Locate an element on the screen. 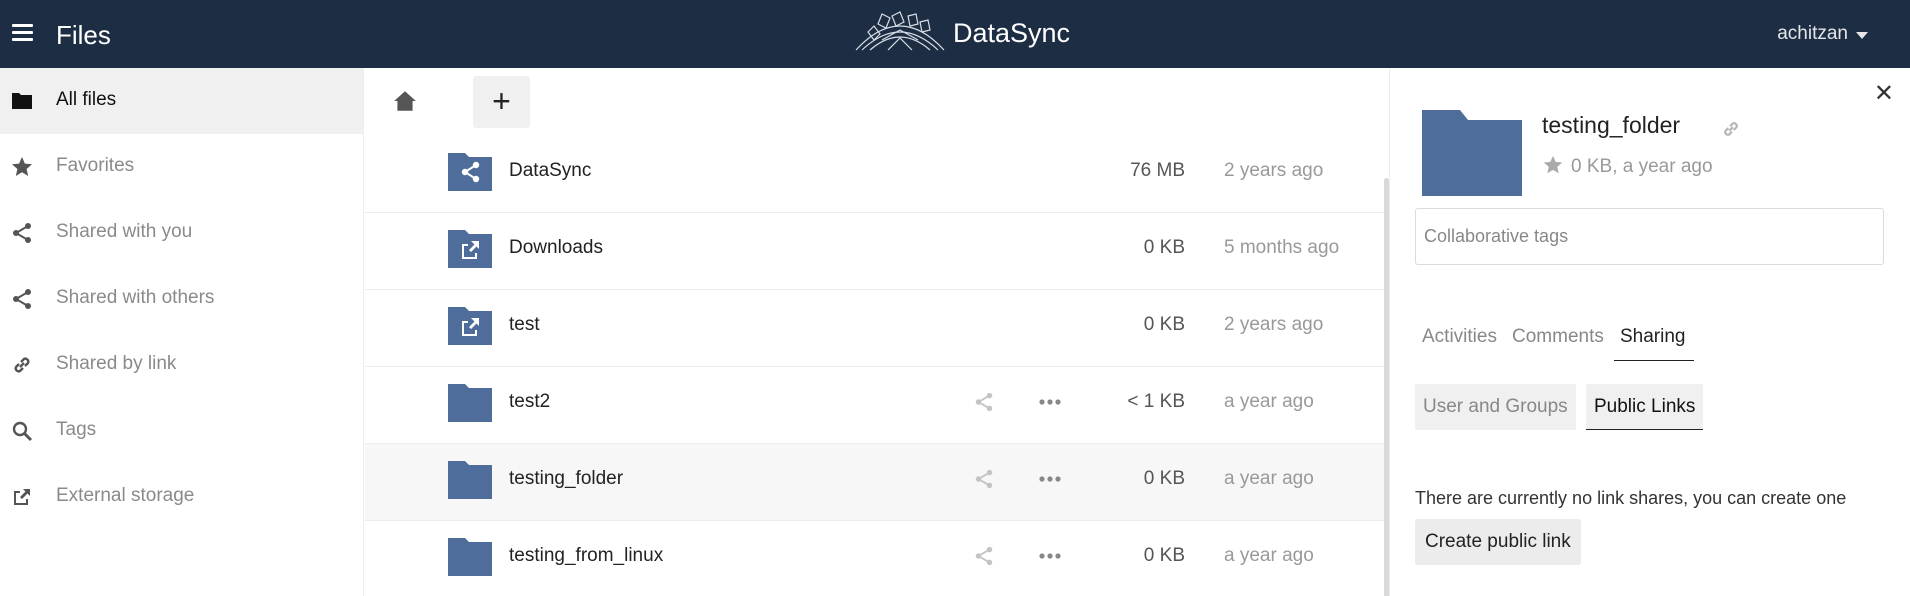 This screenshot has height=596, width=1910. datasync-logo-icon is located at coordinates (900, 31).